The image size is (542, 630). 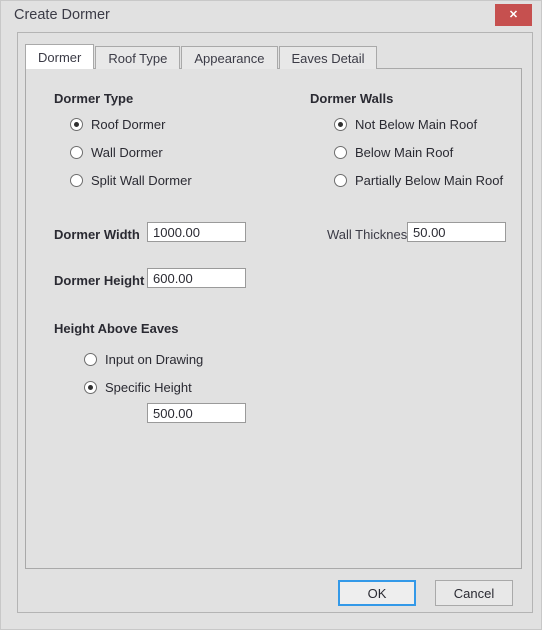 What do you see at coordinates (416, 124) in the screenshot?
I see `radio-label: Not Below Main Roof` at bounding box center [416, 124].